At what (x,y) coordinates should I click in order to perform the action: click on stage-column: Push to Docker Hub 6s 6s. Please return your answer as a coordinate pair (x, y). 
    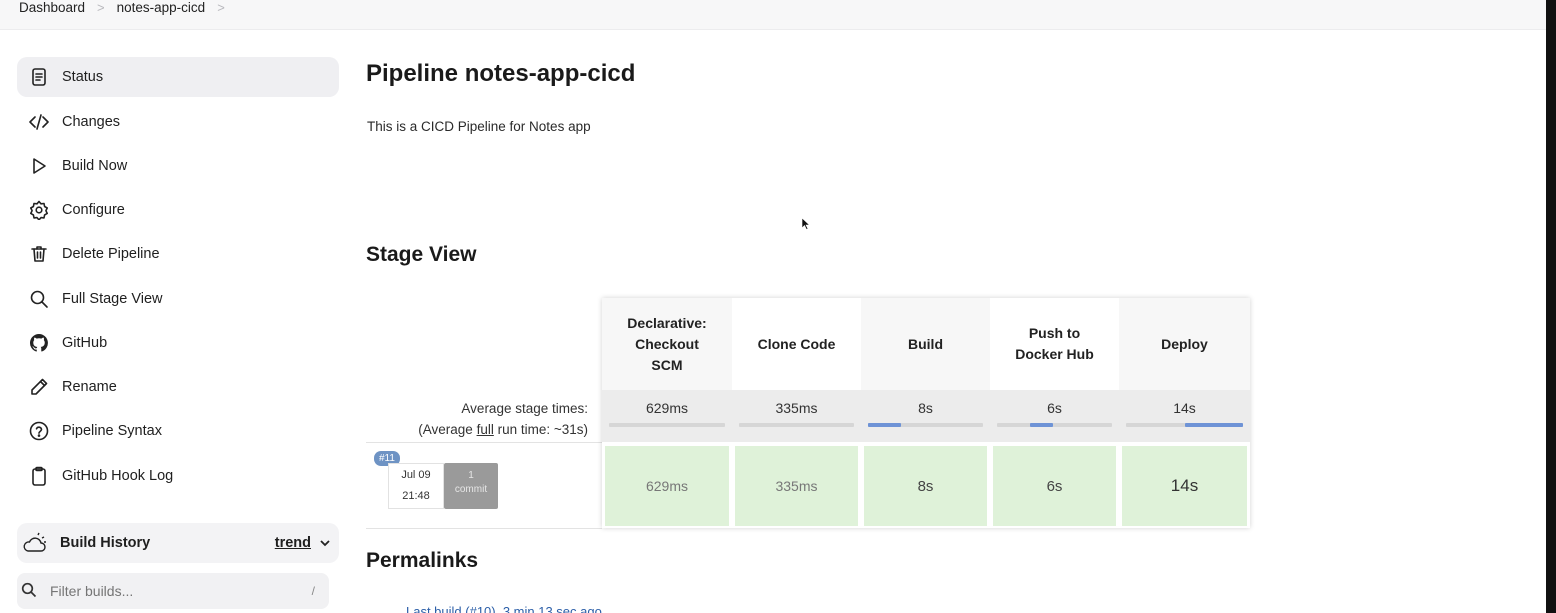
    Looking at the image, I should click on (1054, 413).